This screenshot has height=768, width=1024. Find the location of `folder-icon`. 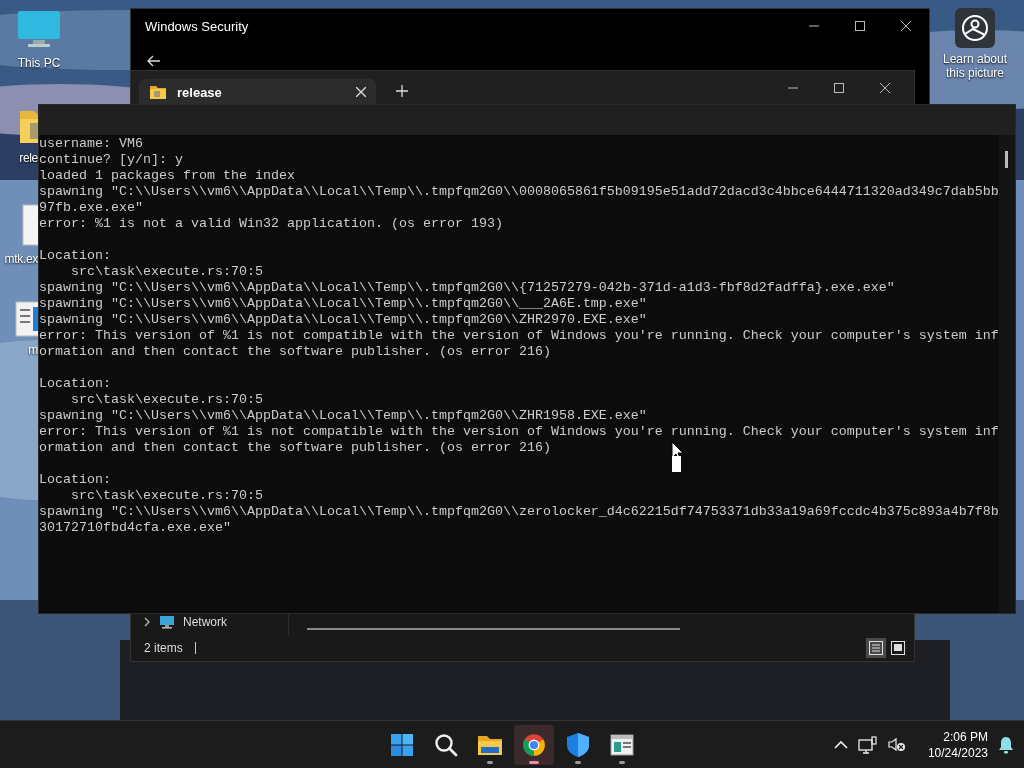

folder-icon is located at coordinates (158, 92).